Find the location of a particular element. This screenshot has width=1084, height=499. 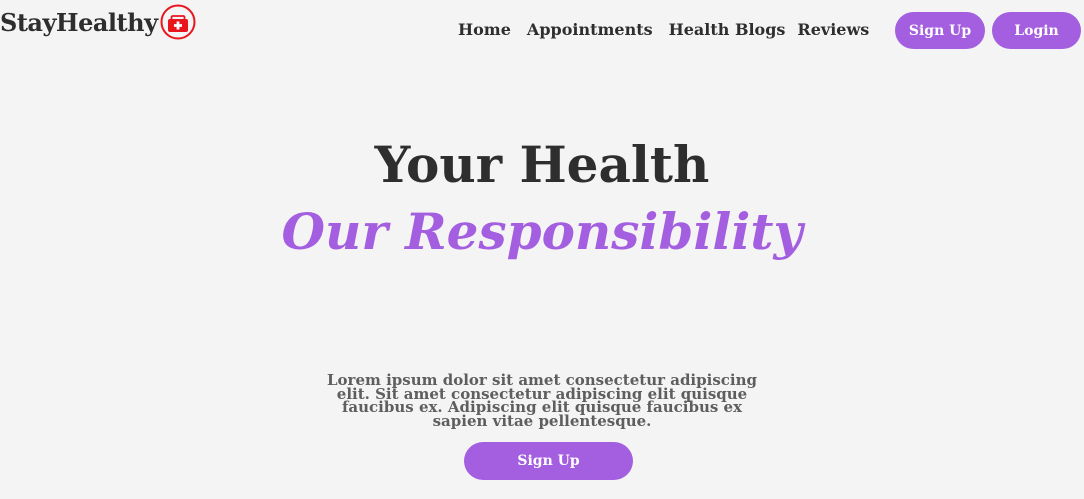

brand-logo-link: StayHealthy is located at coordinates (98, 22).